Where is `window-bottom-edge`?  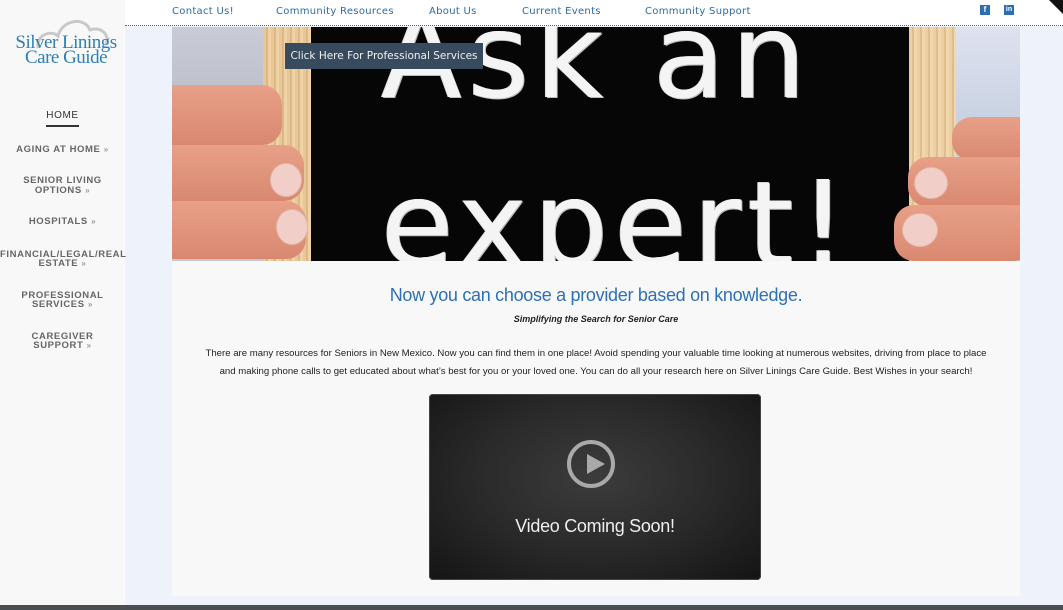 window-bottom-edge is located at coordinates (531, 607).